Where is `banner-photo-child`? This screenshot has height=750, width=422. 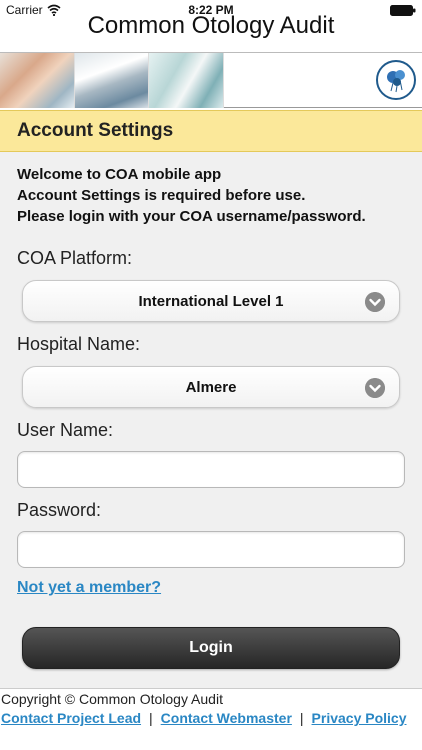
banner-photo-child is located at coordinates (37, 80).